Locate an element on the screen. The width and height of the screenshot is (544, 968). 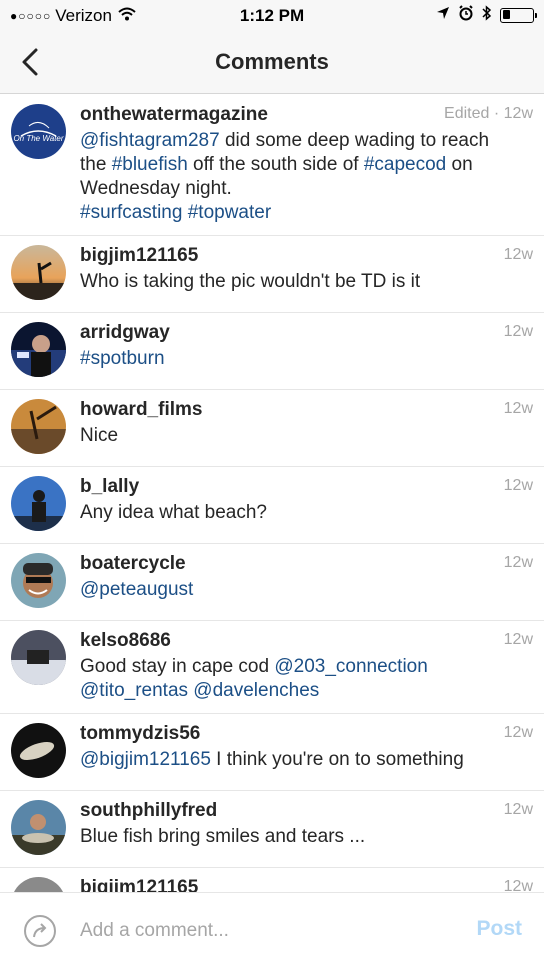
hashtag-link: #surfcasting is located at coordinates (131, 212).